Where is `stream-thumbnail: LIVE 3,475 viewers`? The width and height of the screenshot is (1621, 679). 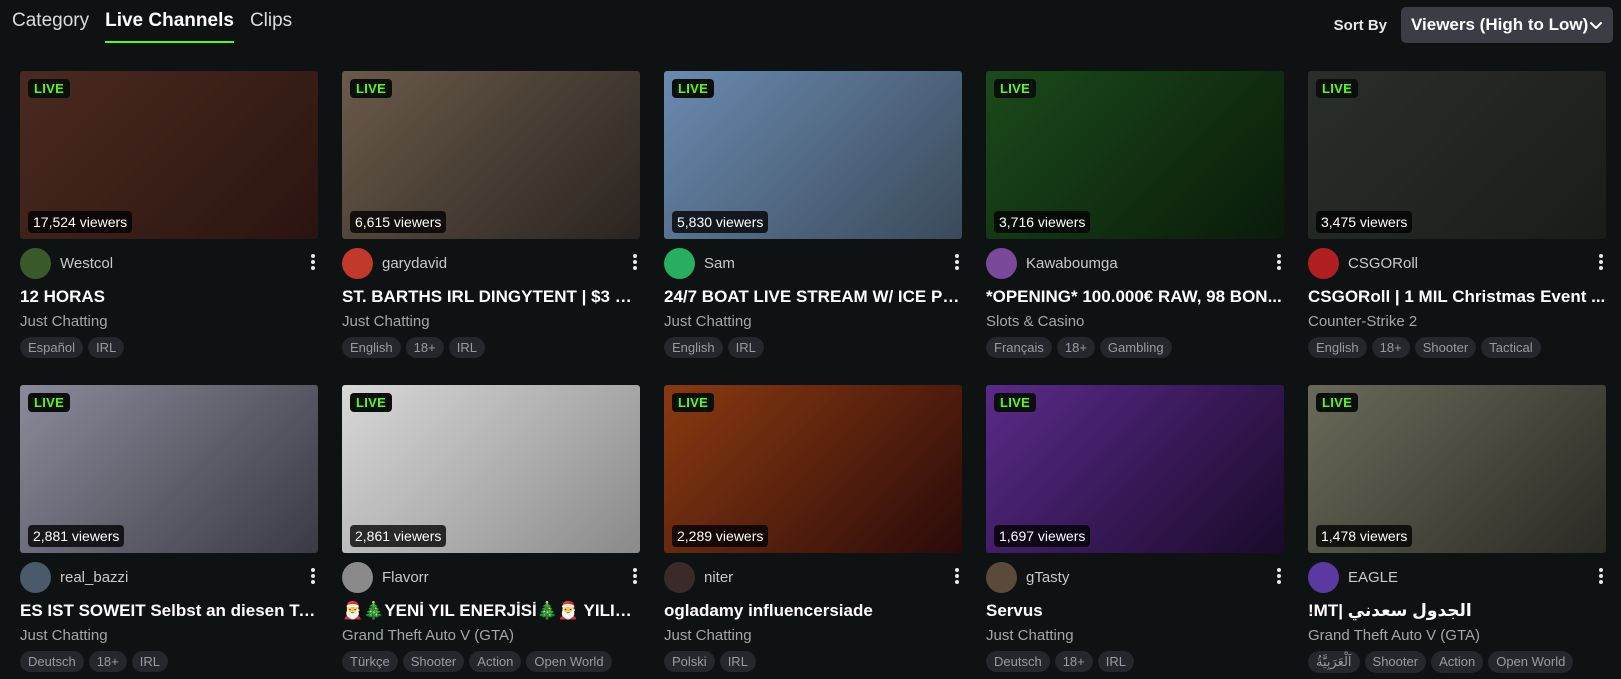
stream-thumbnail: LIVE 3,475 viewers is located at coordinates (1457, 155).